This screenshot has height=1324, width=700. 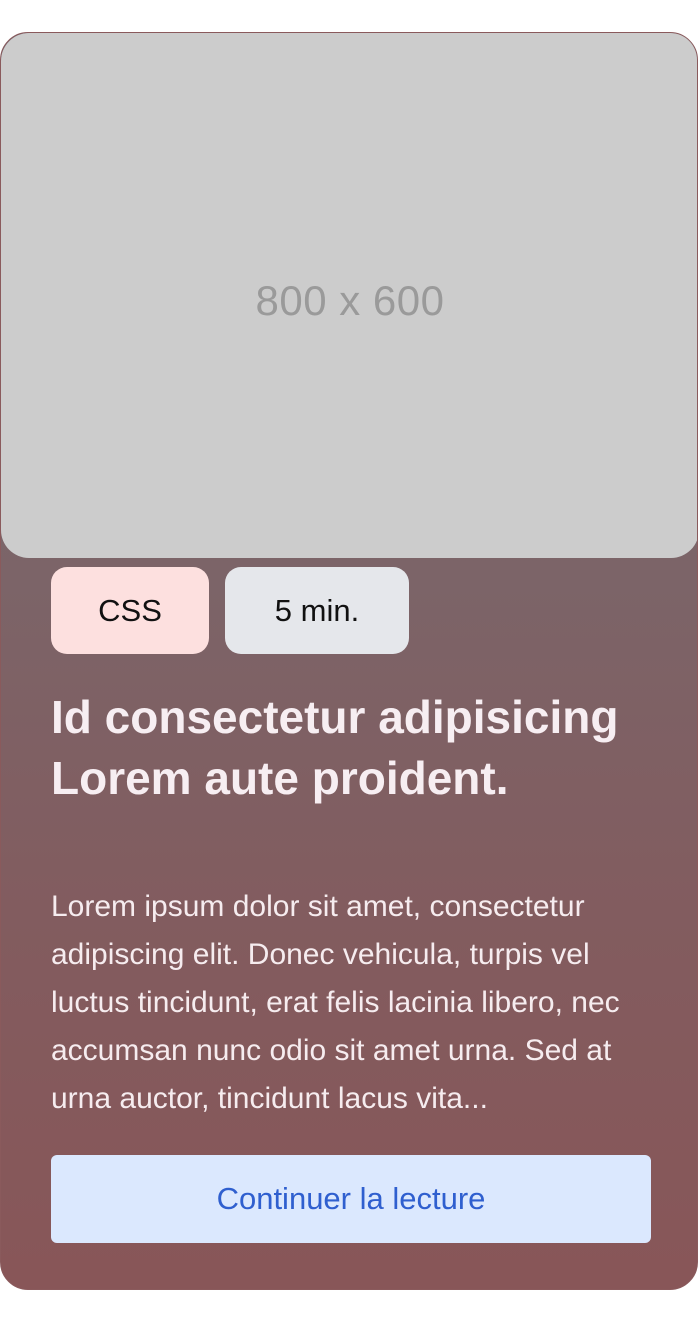 What do you see at coordinates (130, 610) in the screenshot?
I see `topic-tag: CSS` at bounding box center [130, 610].